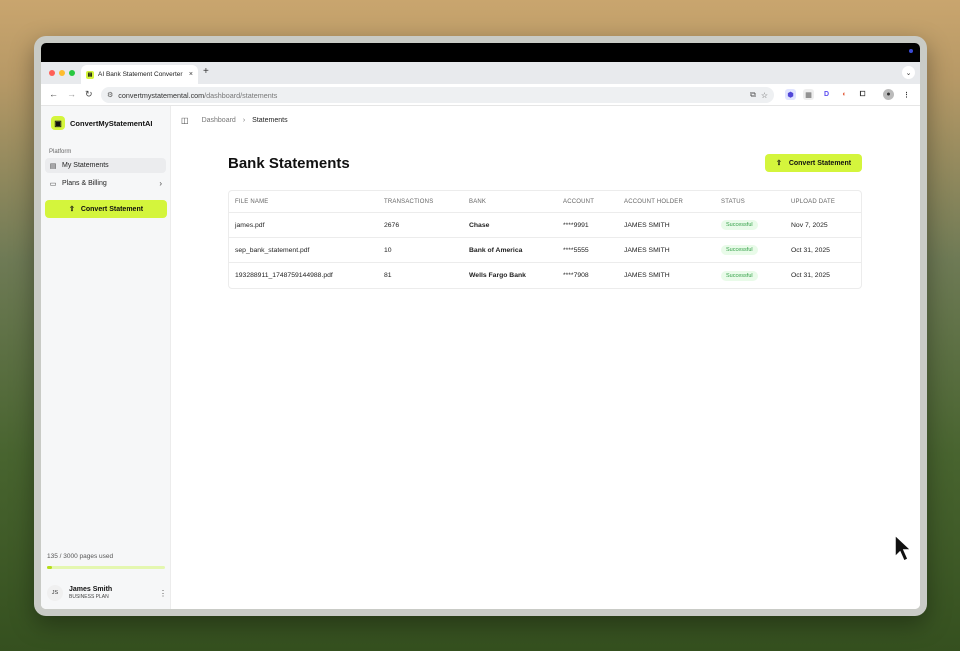 Image resolution: width=960 pixels, height=651 pixels. Describe the element at coordinates (53, 166) in the screenshot. I see `document-icon: ▤` at that location.